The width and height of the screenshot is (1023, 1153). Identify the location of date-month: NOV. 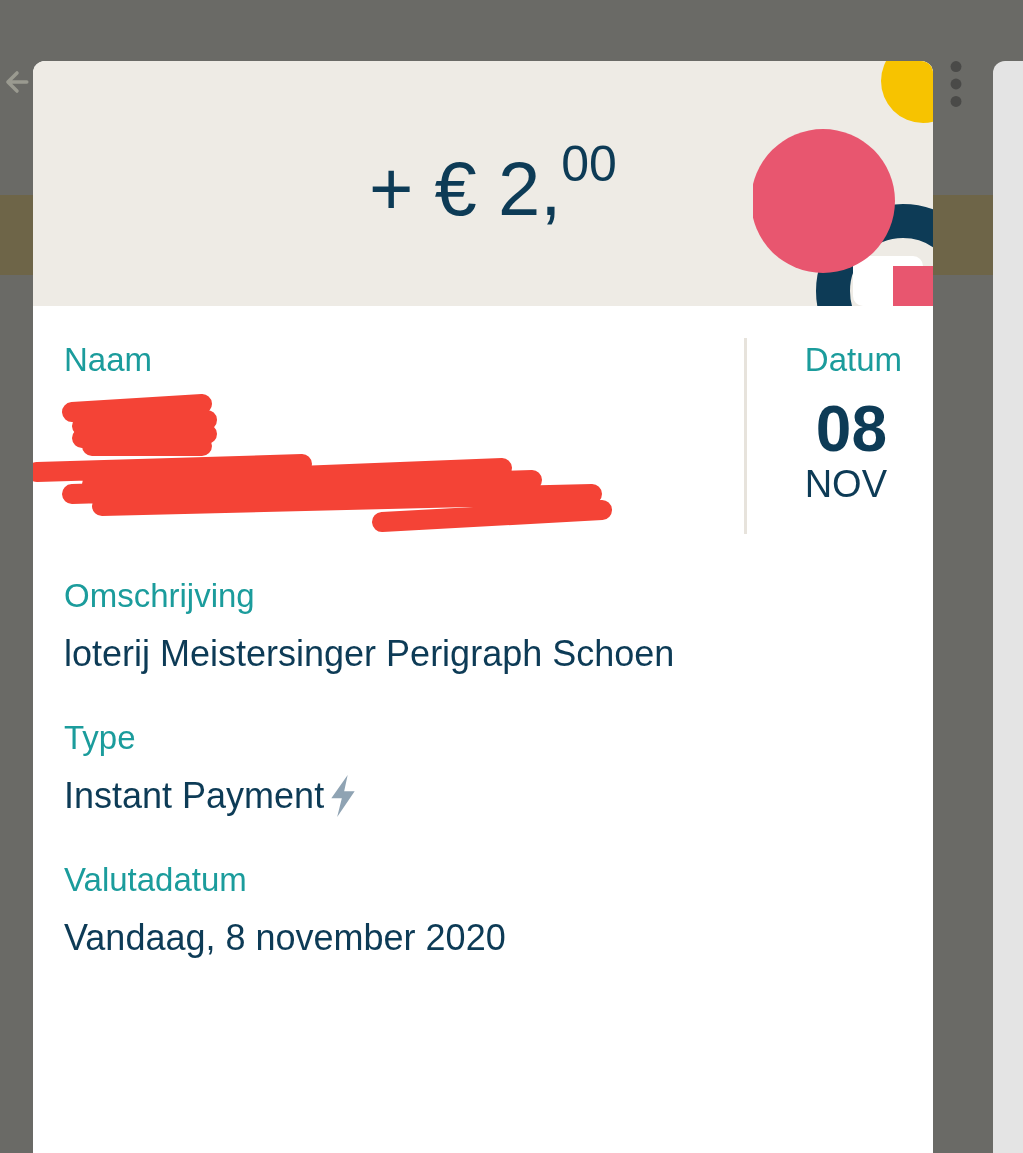
(845, 484).